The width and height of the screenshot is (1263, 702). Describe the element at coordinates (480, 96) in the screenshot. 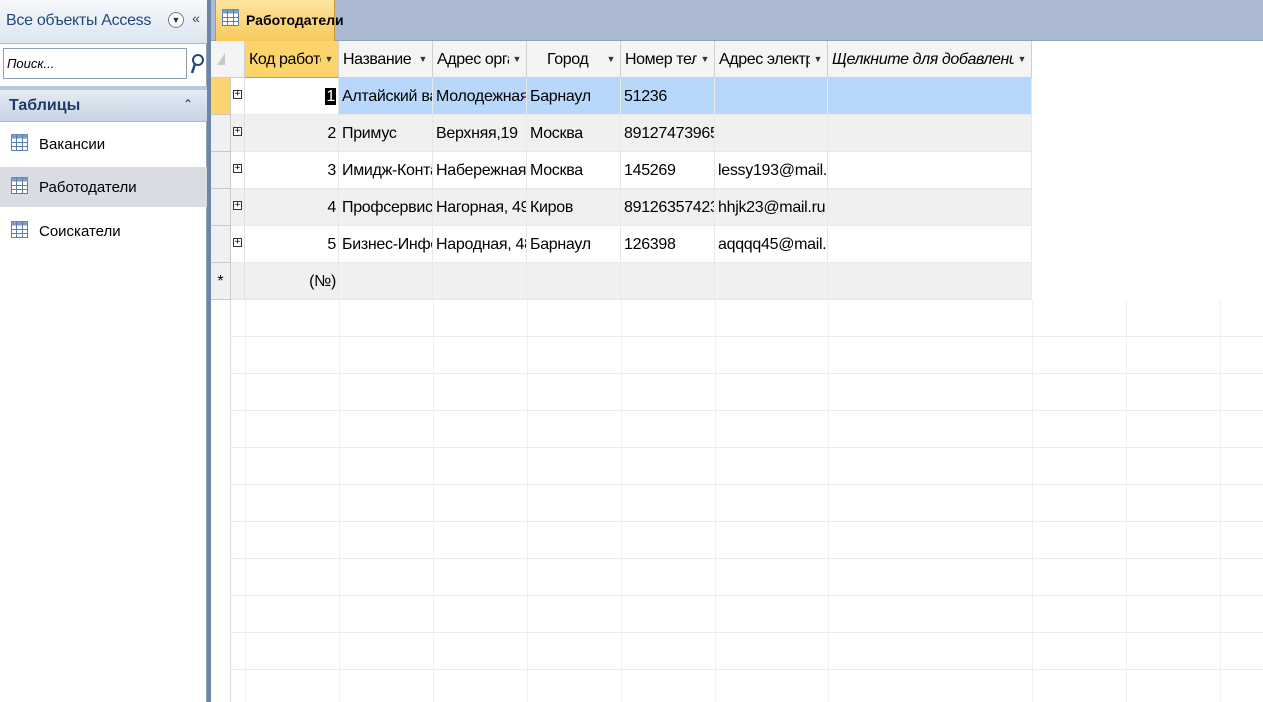

I see `cell-address: Молодежная,` at that location.